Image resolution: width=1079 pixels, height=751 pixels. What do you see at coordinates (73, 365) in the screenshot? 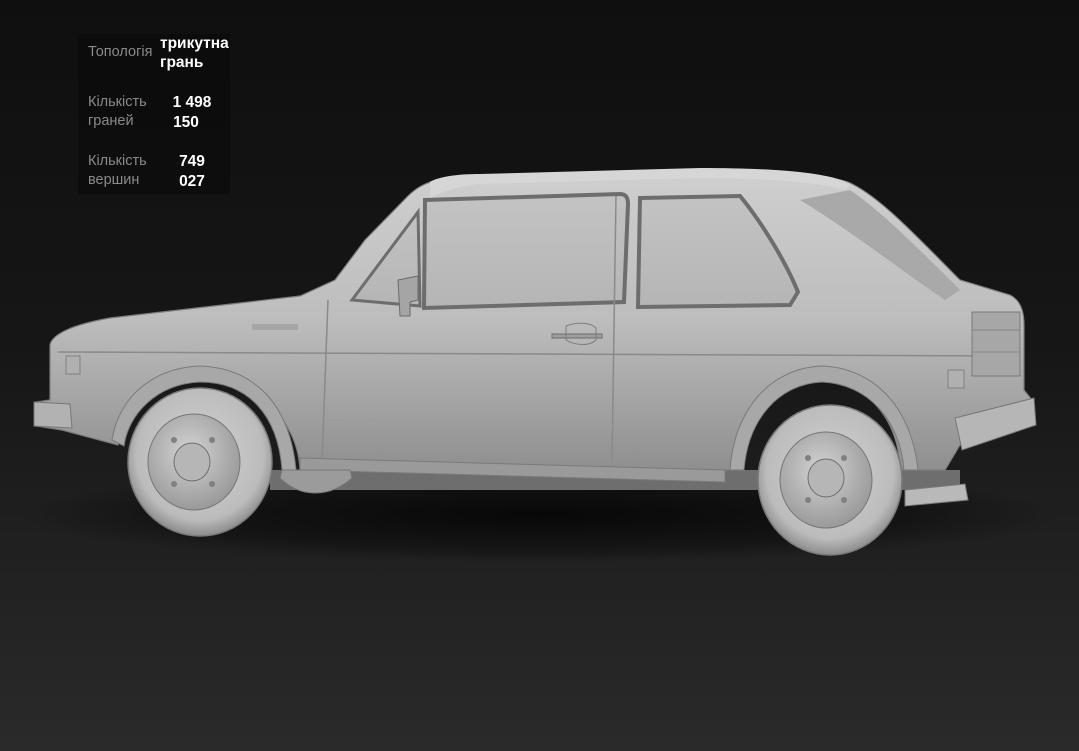
I see `side-marker-front` at bounding box center [73, 365].